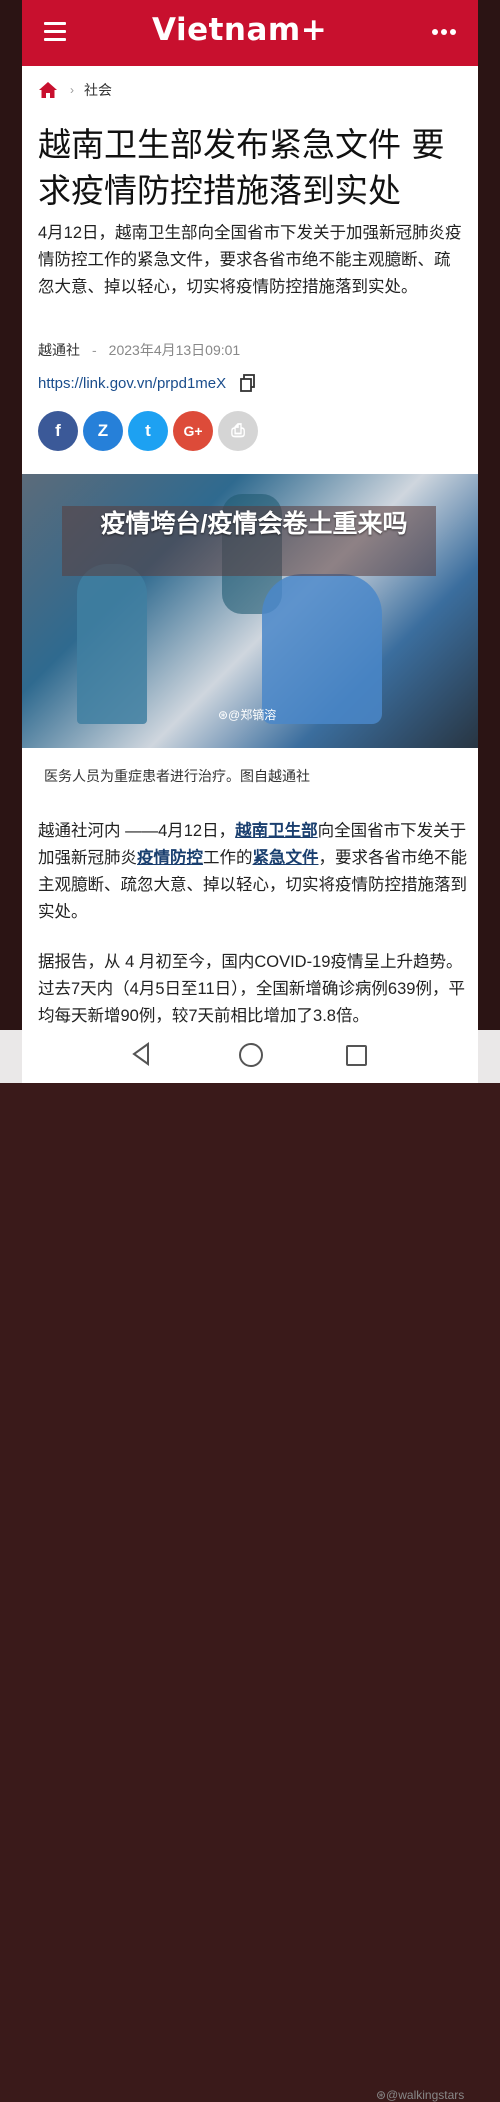 The width and height of the screenshot is (500, 2102). I want to click on twitter-icon: t, so click(148, 430).